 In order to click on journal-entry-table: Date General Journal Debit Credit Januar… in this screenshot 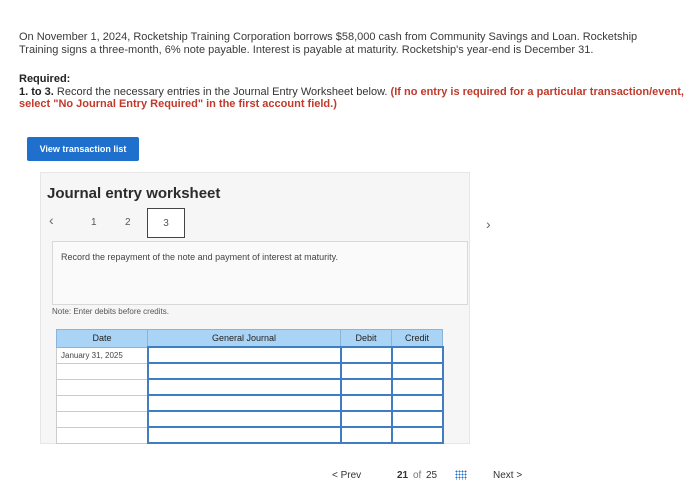, I will do `click(250, 386)`.